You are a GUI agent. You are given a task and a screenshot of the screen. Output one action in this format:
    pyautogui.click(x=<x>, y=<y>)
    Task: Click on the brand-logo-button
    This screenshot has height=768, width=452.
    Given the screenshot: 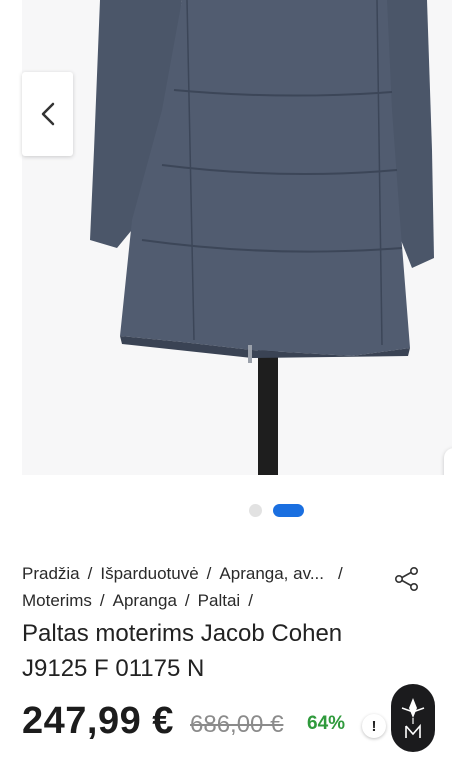 What is the action you would take?
    pyautogui.click(x=413, y=718)
    